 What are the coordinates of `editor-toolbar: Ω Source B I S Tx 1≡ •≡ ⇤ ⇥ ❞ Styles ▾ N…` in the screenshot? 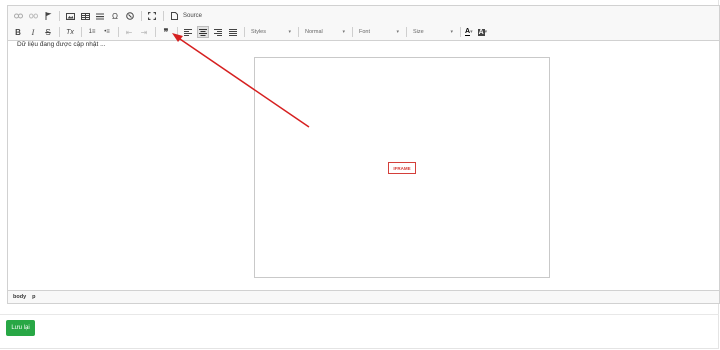 It's located at (363, 23).